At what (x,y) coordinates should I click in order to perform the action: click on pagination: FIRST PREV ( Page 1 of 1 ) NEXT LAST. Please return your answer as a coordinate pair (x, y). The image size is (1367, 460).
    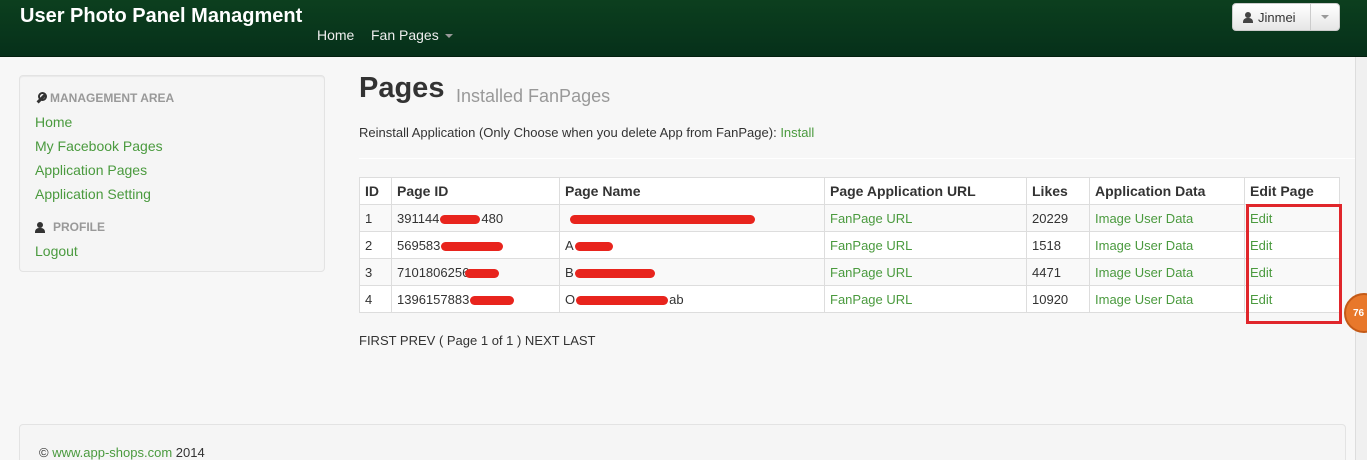
    Looking at the image, I should click on (477, 340).